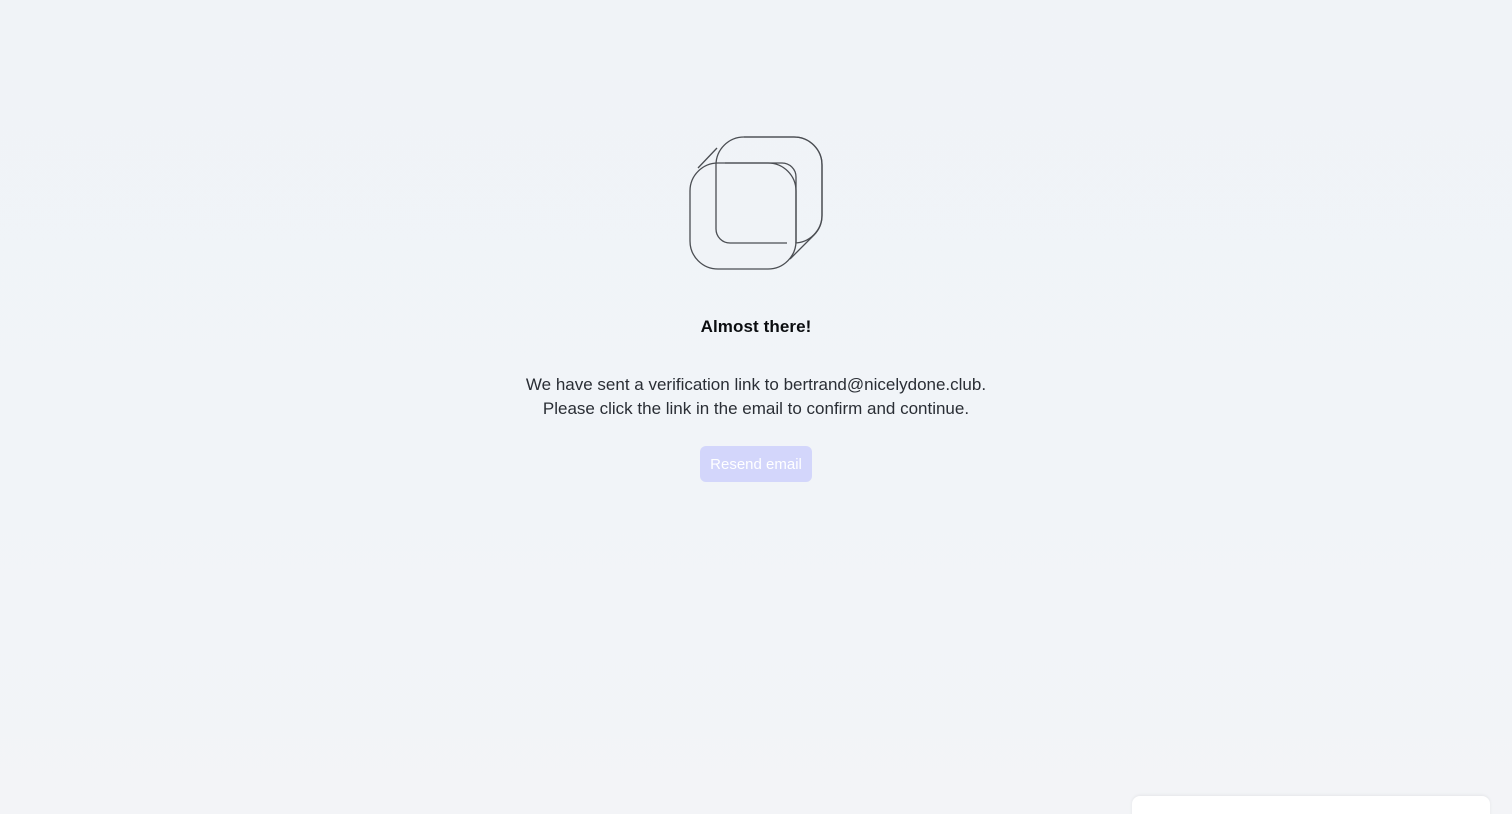 This screenshot has width=1512, height=814. Describe the element at coordinates (756, 326) in the screenshot. I see `page-title: Almost there!` at that location.